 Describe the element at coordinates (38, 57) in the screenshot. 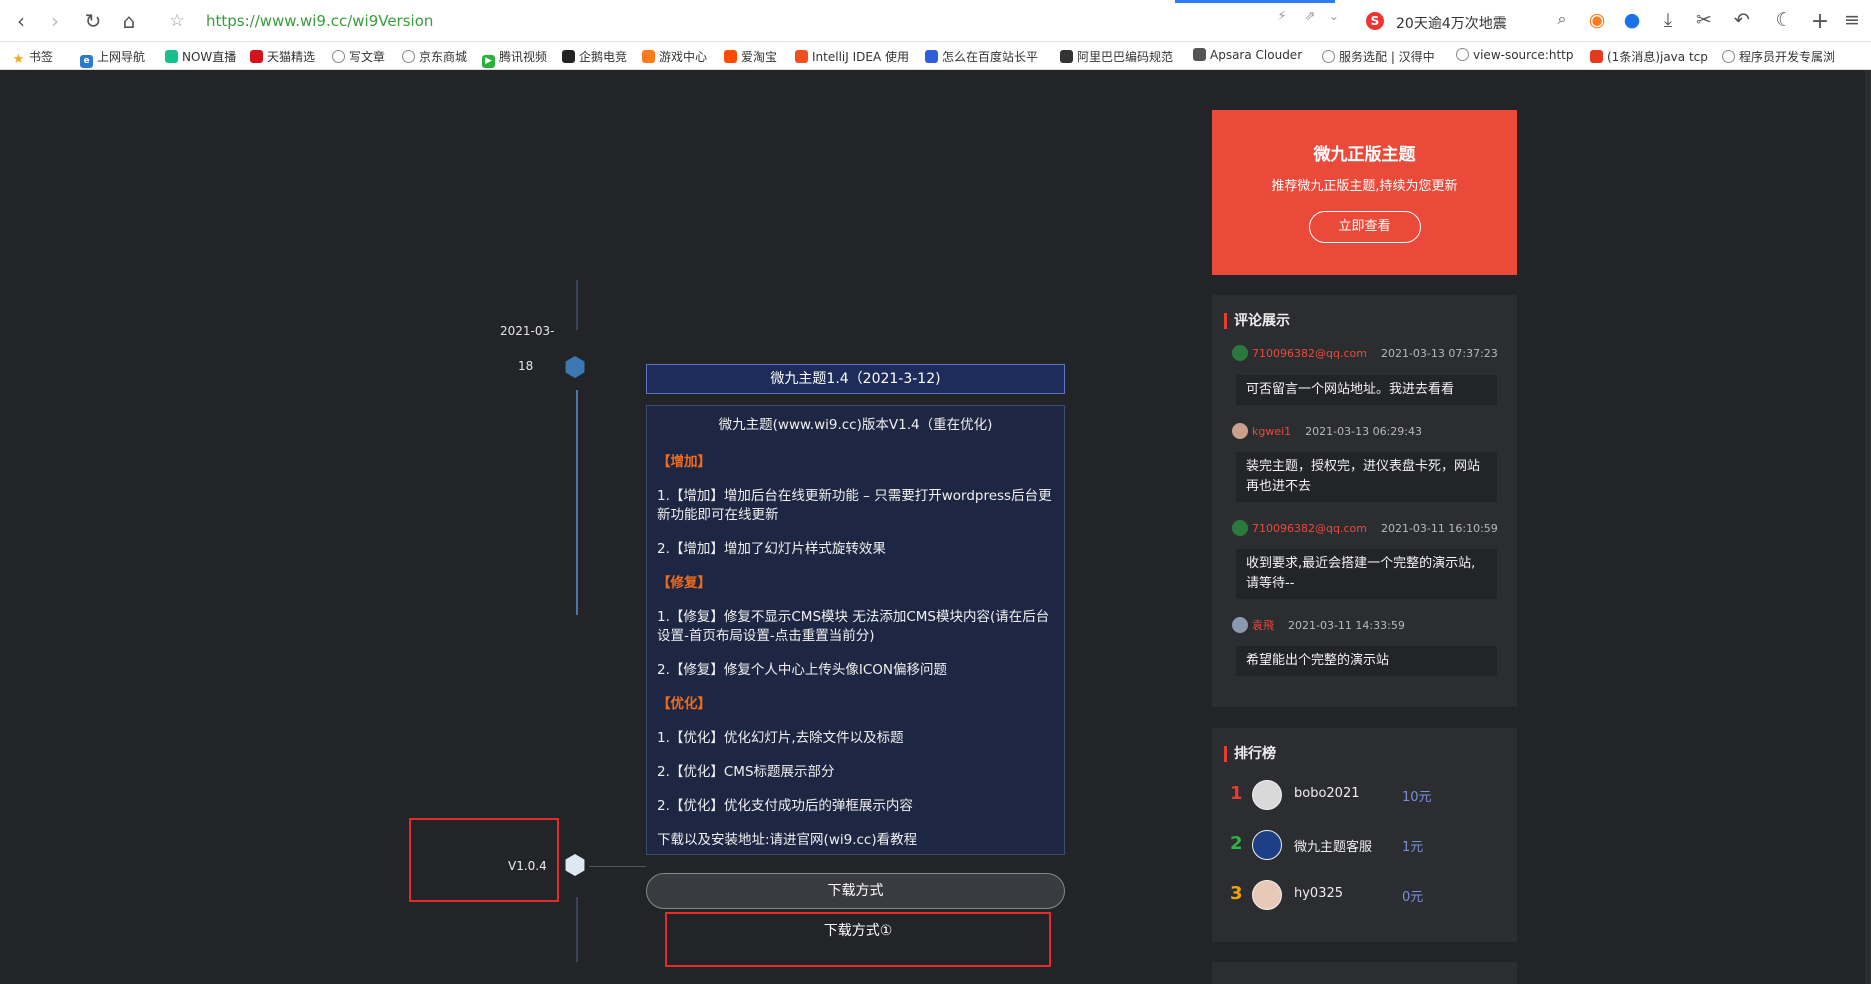

I see `bookmark-item: ★ 书签` at that location.